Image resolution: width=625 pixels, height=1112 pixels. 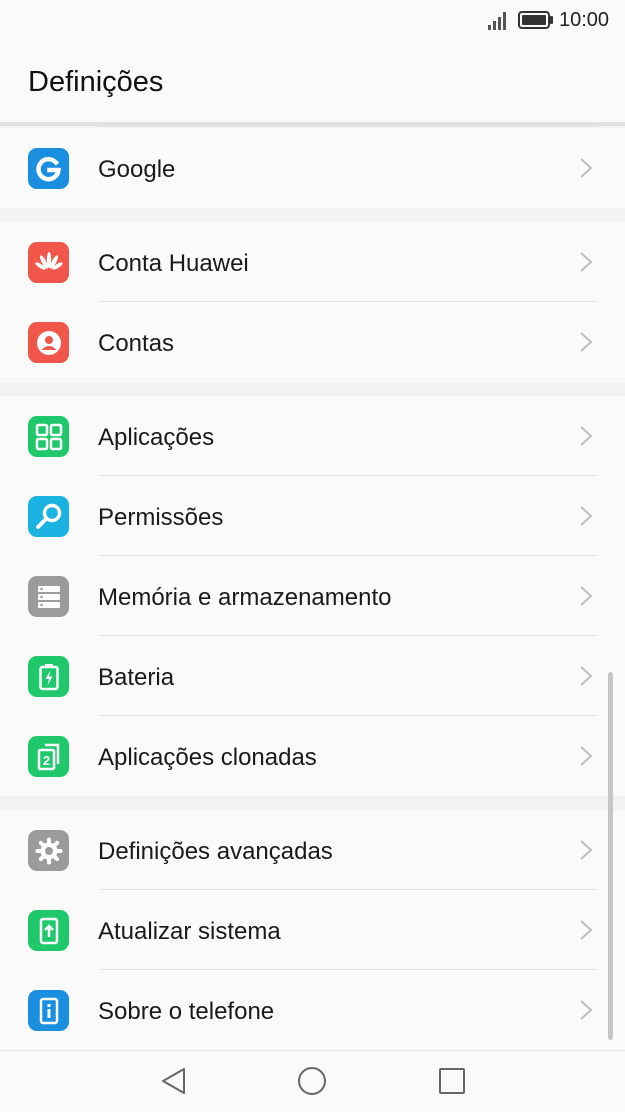 I want to click on app-header: Definições, so click(x=312, y=83).